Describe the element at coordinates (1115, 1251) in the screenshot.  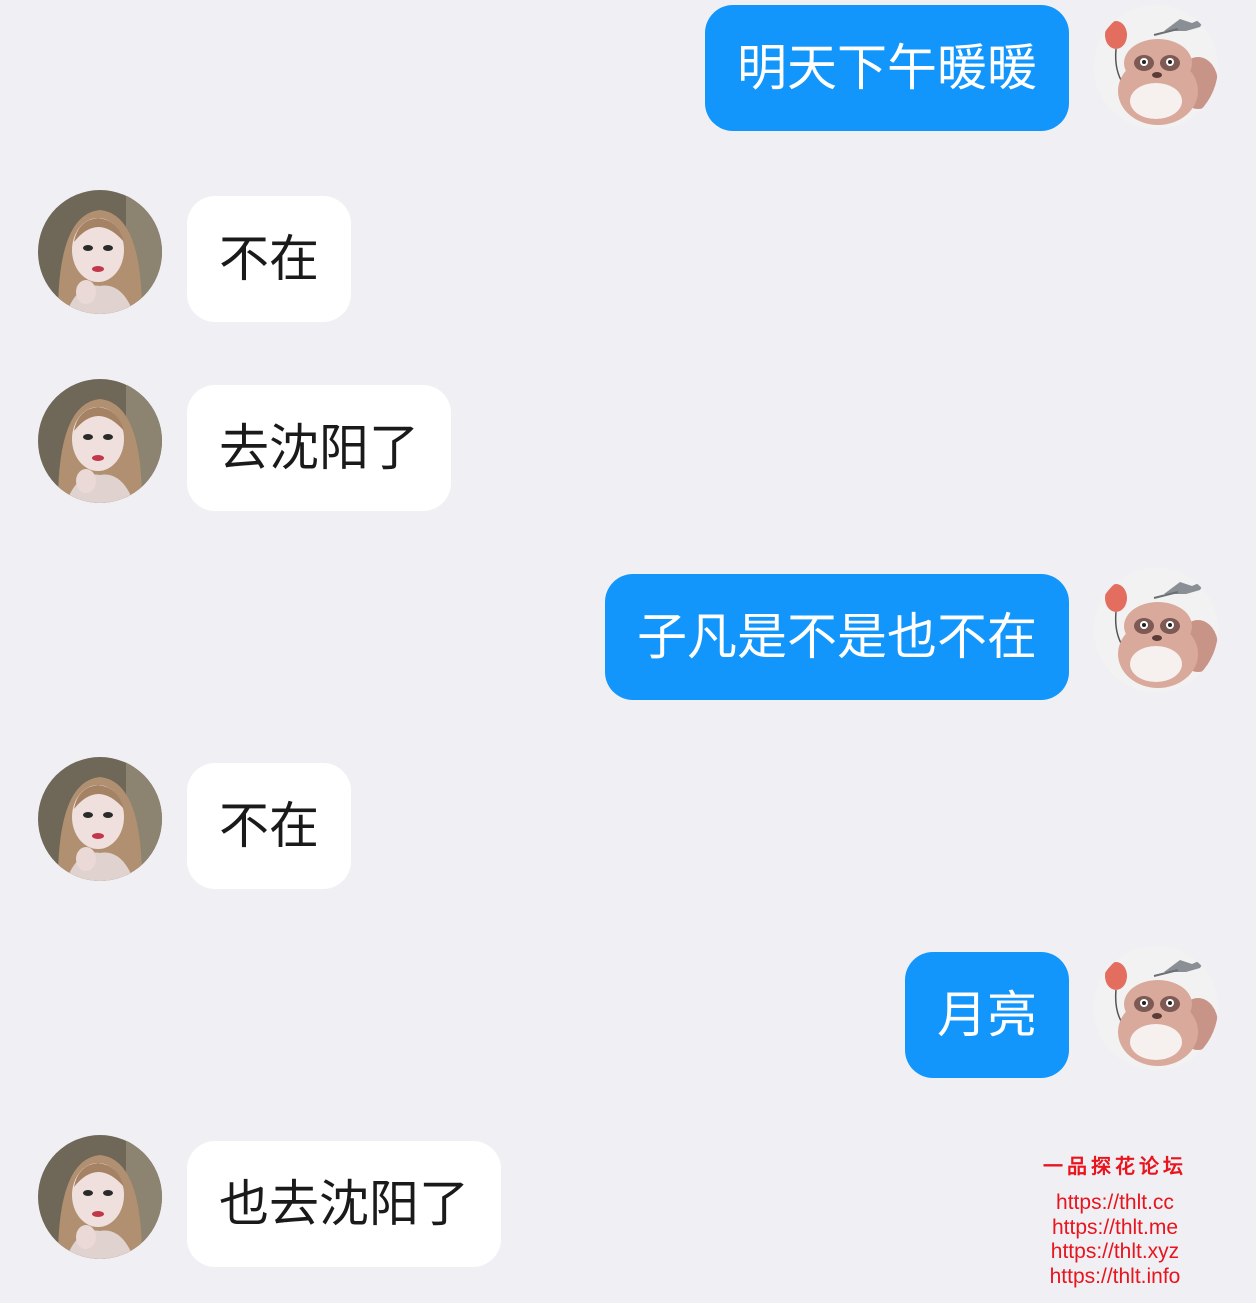
I see `watermark-link: https://thlt.xyz` at that location.